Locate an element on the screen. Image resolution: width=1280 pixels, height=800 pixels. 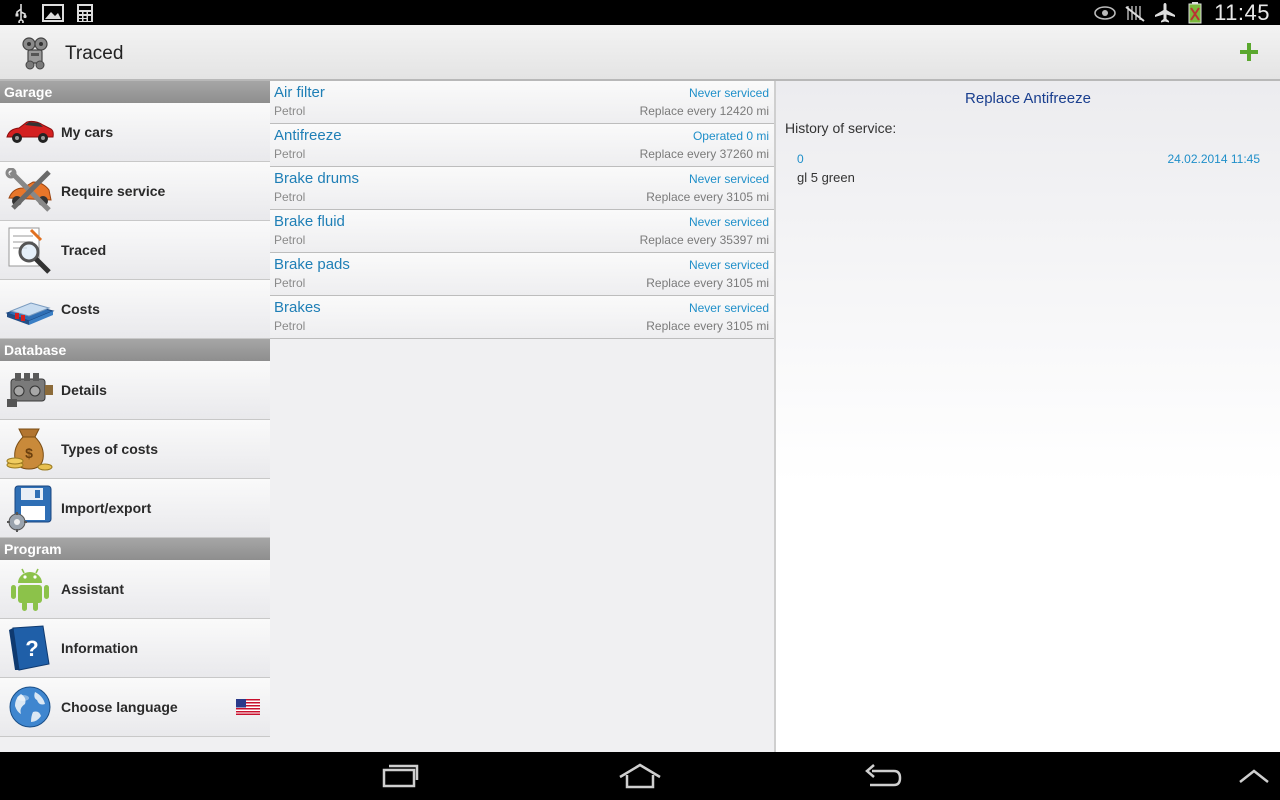
add-button is located at coordinates (1249, 52).